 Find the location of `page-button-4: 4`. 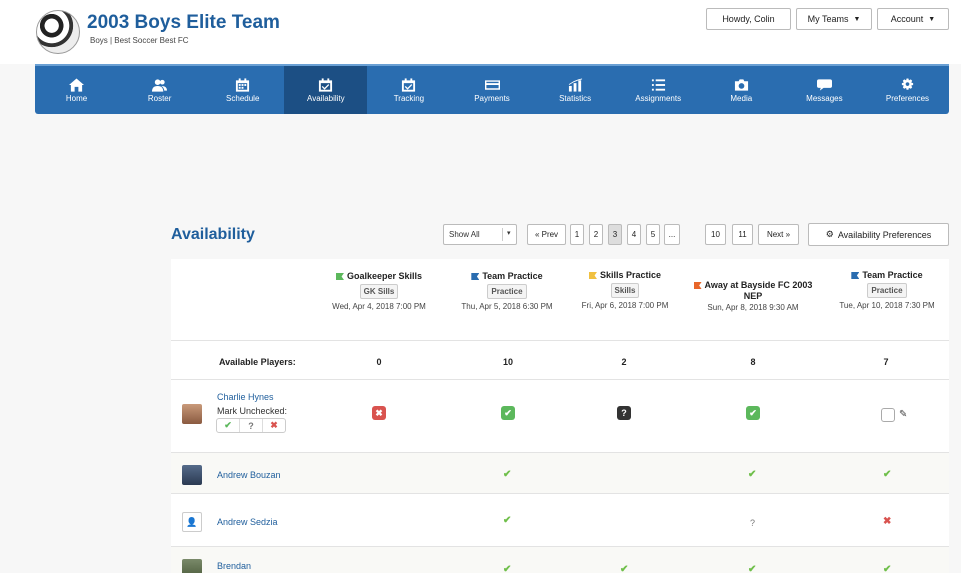

page-button-4: 4 is located at coordinates (634, 234).